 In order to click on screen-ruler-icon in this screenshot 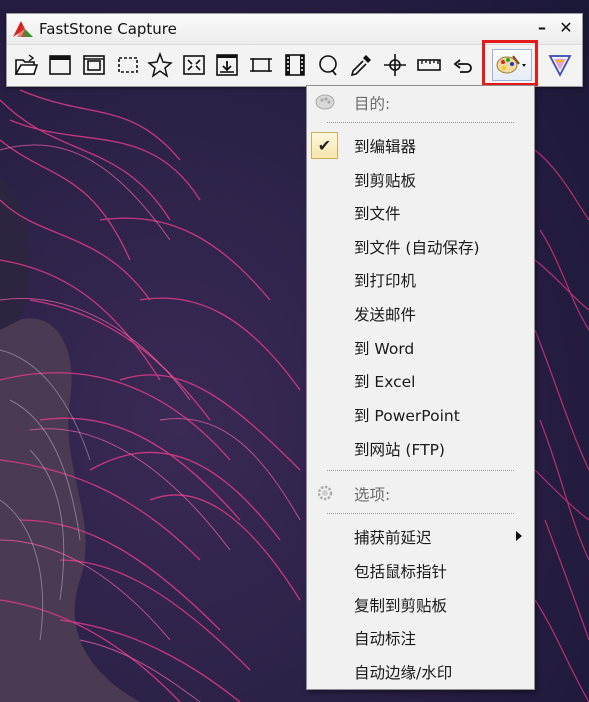, I will do `click(429, 65)`.